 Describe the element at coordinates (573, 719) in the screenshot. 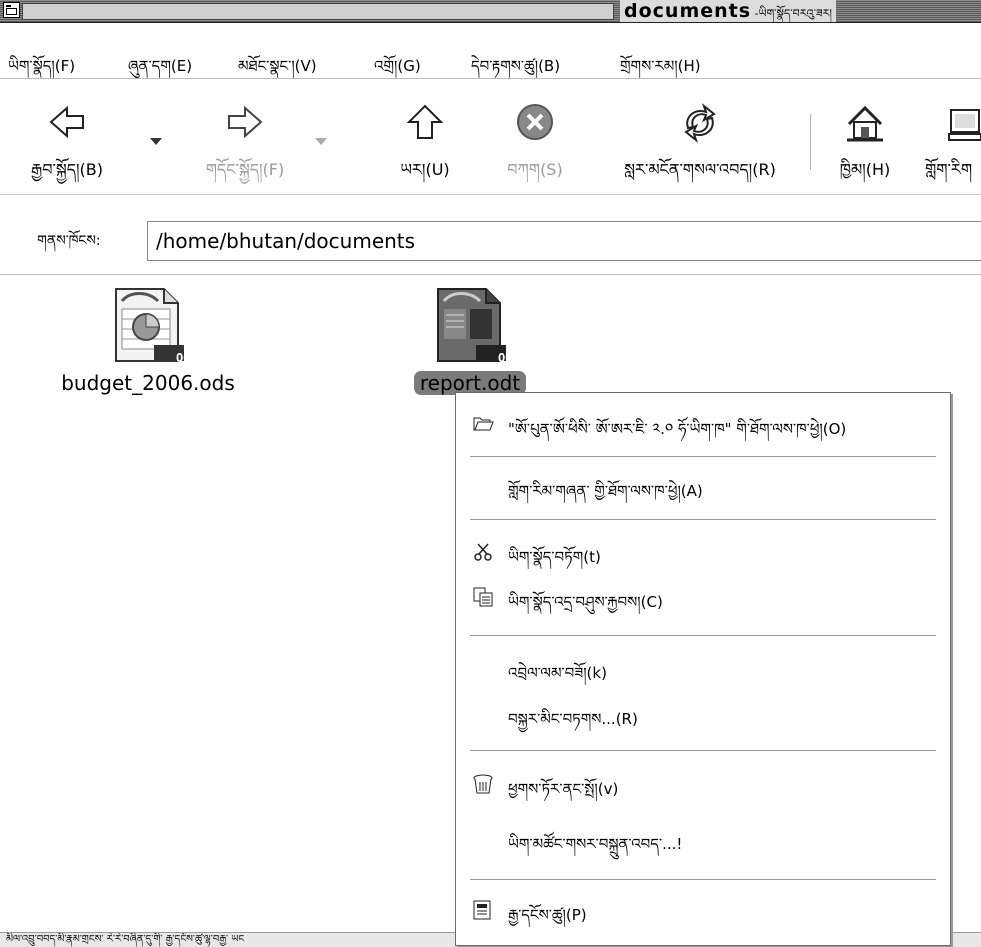

I see `menu-rename-label: བསྐྱར་མིང་བཏགས...(R)` at that location.